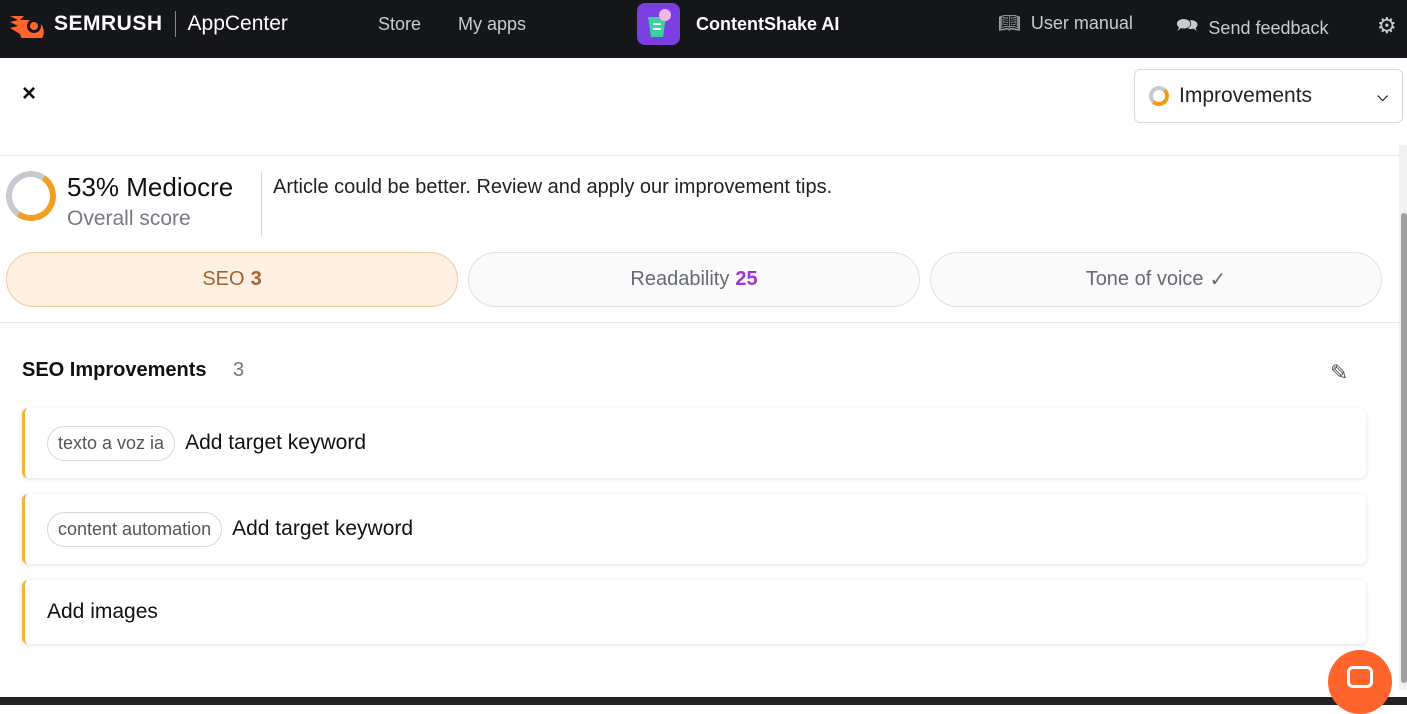  I want to click on chat-bubble-icon: 🗪︎, so click(1187, 25).